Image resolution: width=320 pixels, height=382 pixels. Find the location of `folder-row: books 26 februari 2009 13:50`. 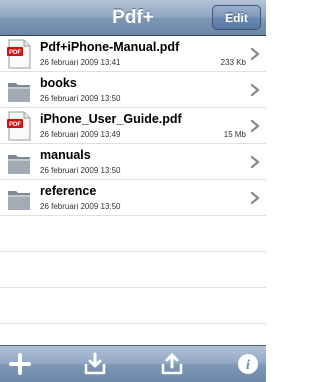

folder-row: books 26 februari 2009 13:50 is located at coordinates (133, 90).